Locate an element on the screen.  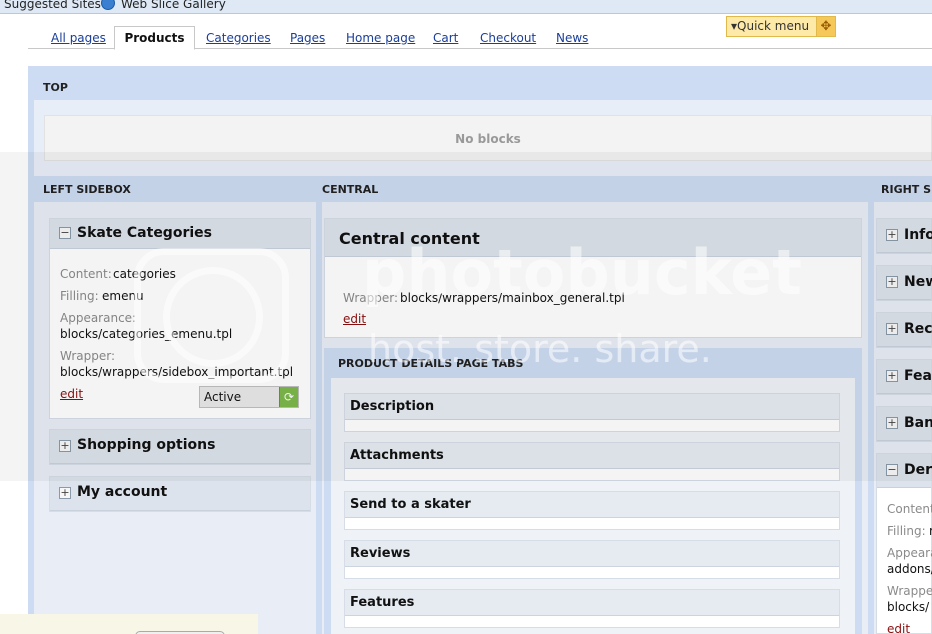
product-tab-title: Attachments is located at coordinates (397, 455).